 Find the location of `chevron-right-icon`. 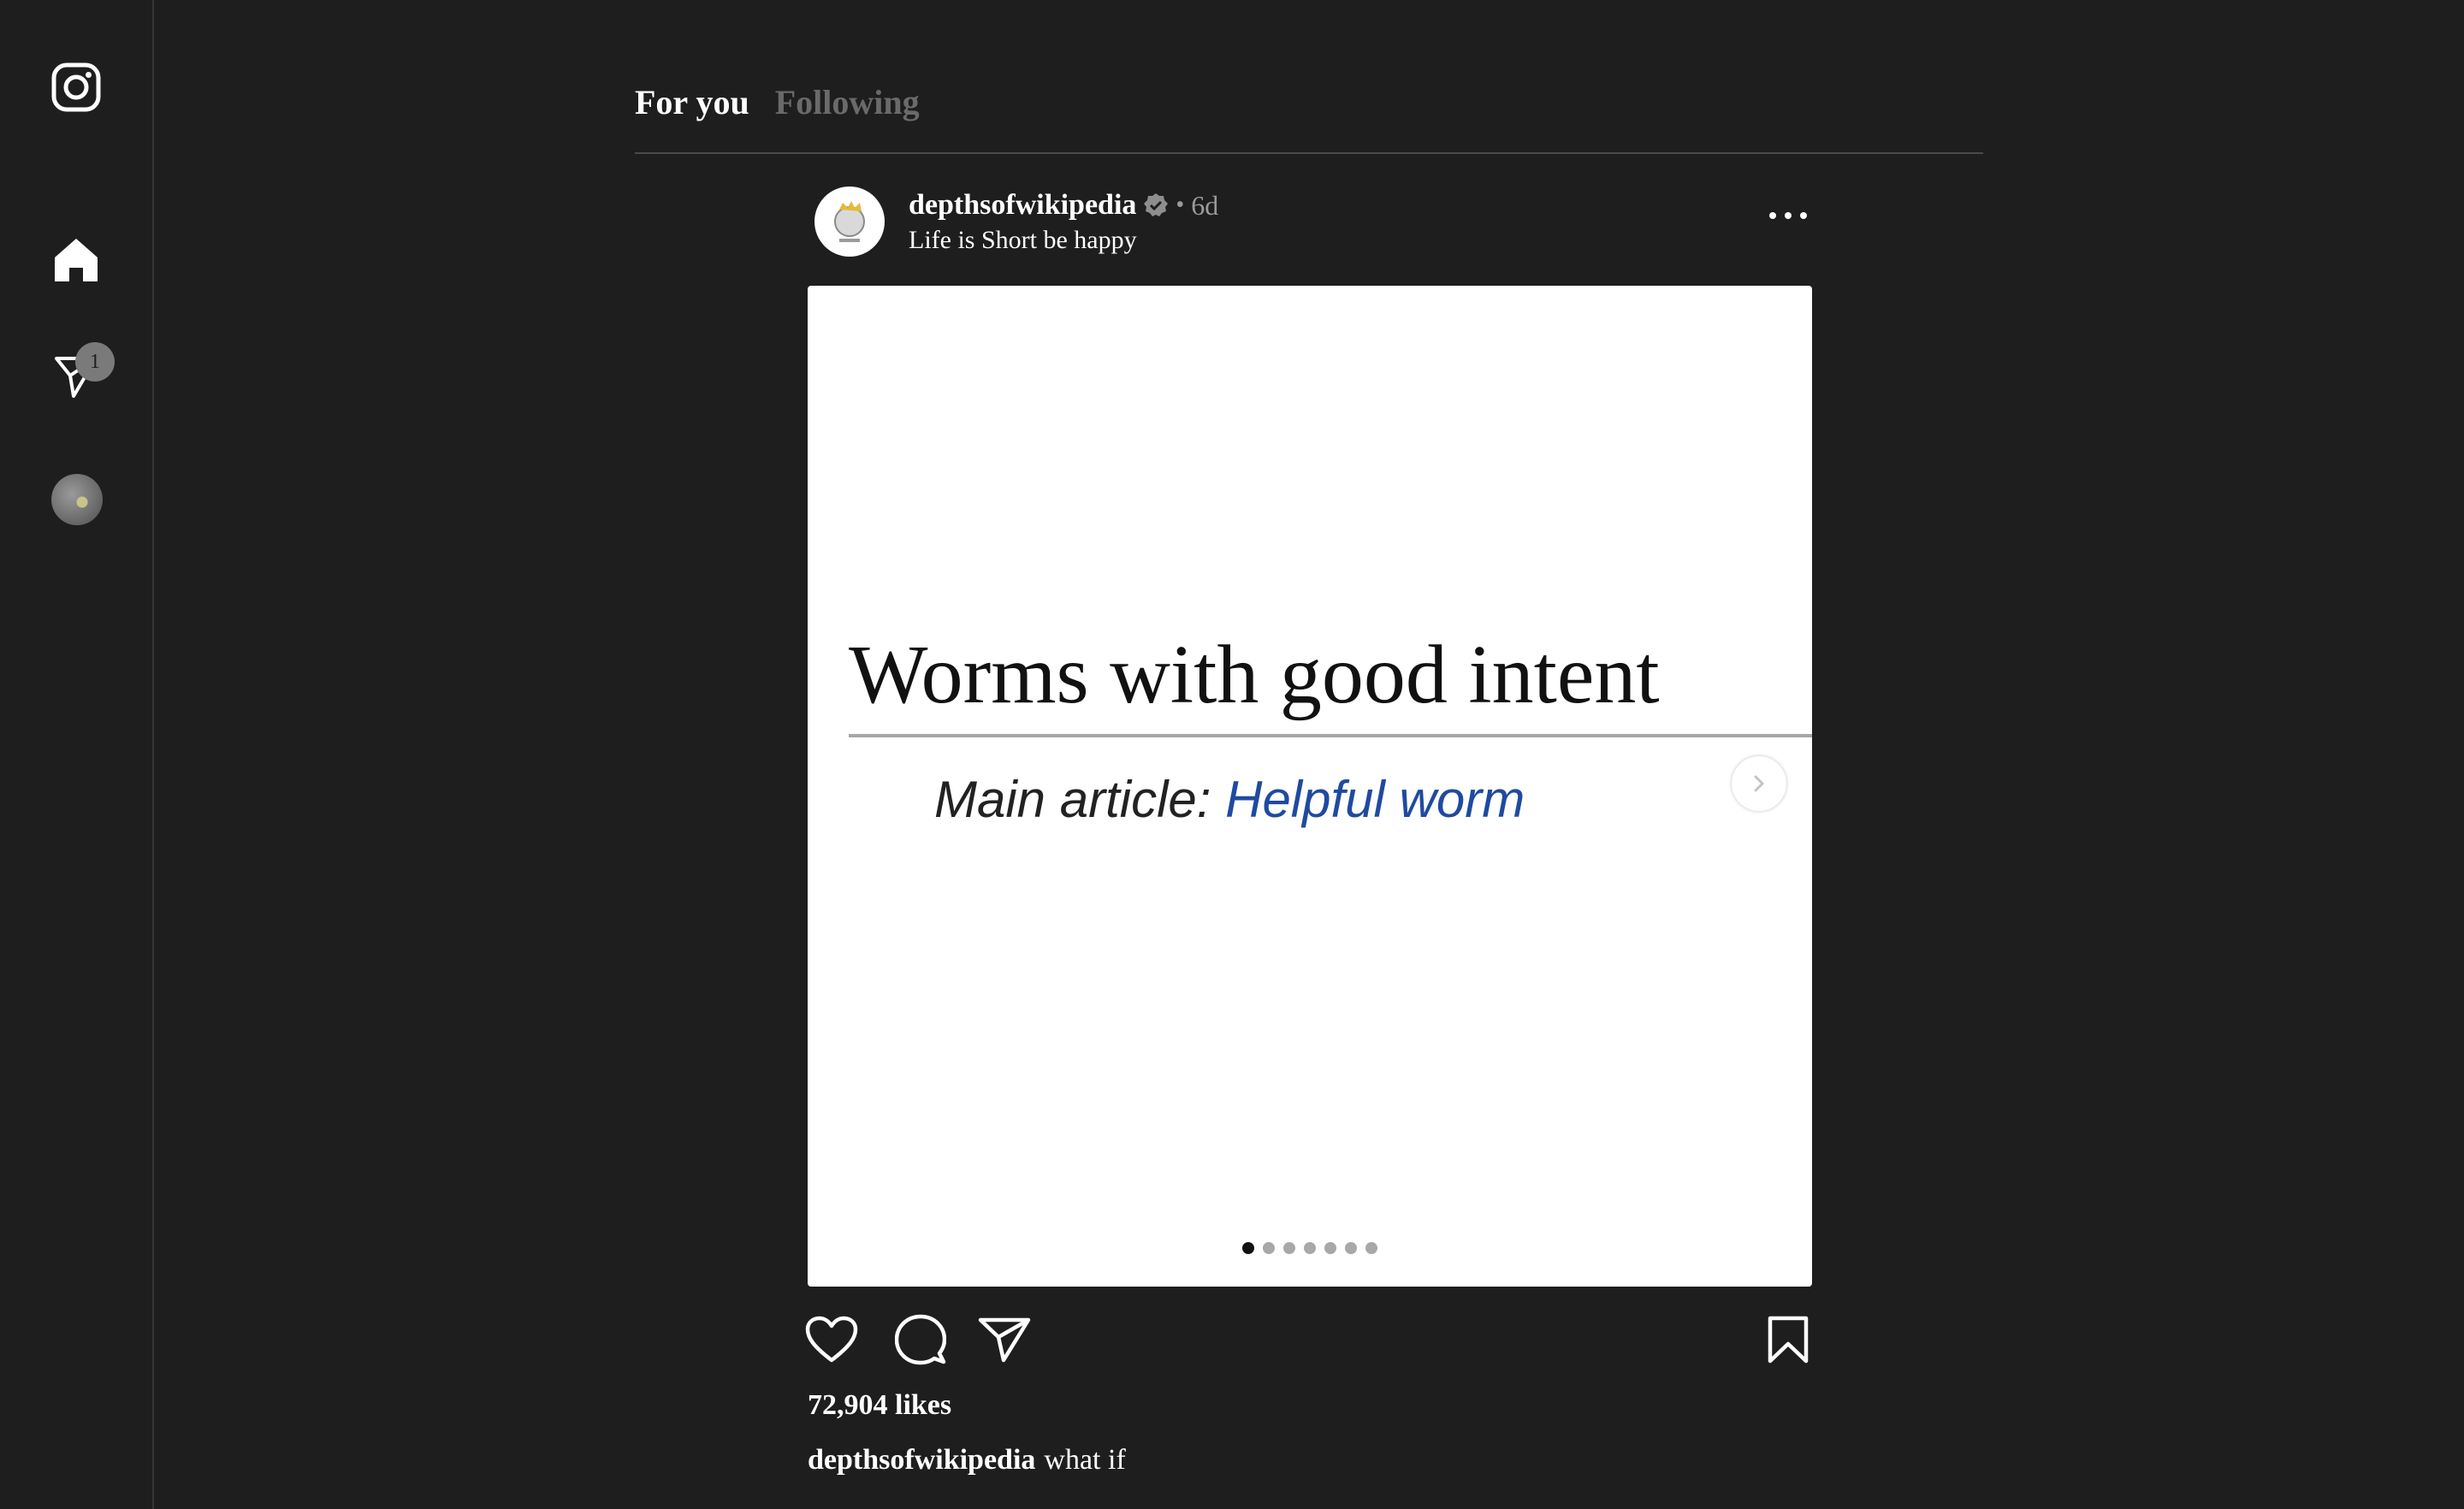

chevron-right-icon is located at coordinates (1759, 783).